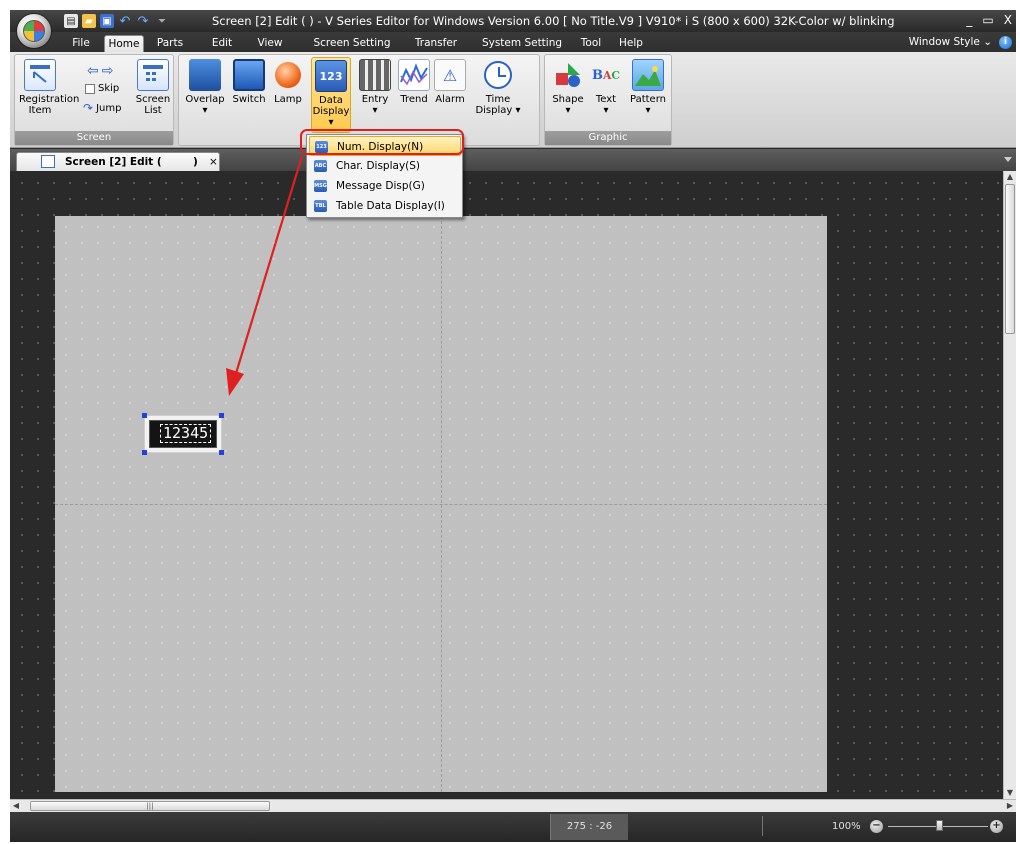 This screenshot has height=844, width=1020. Describe the element at coordinates (1009, 485) in the screenshot. I see `vertical-scrollbar: ▲ ▼` at that location.